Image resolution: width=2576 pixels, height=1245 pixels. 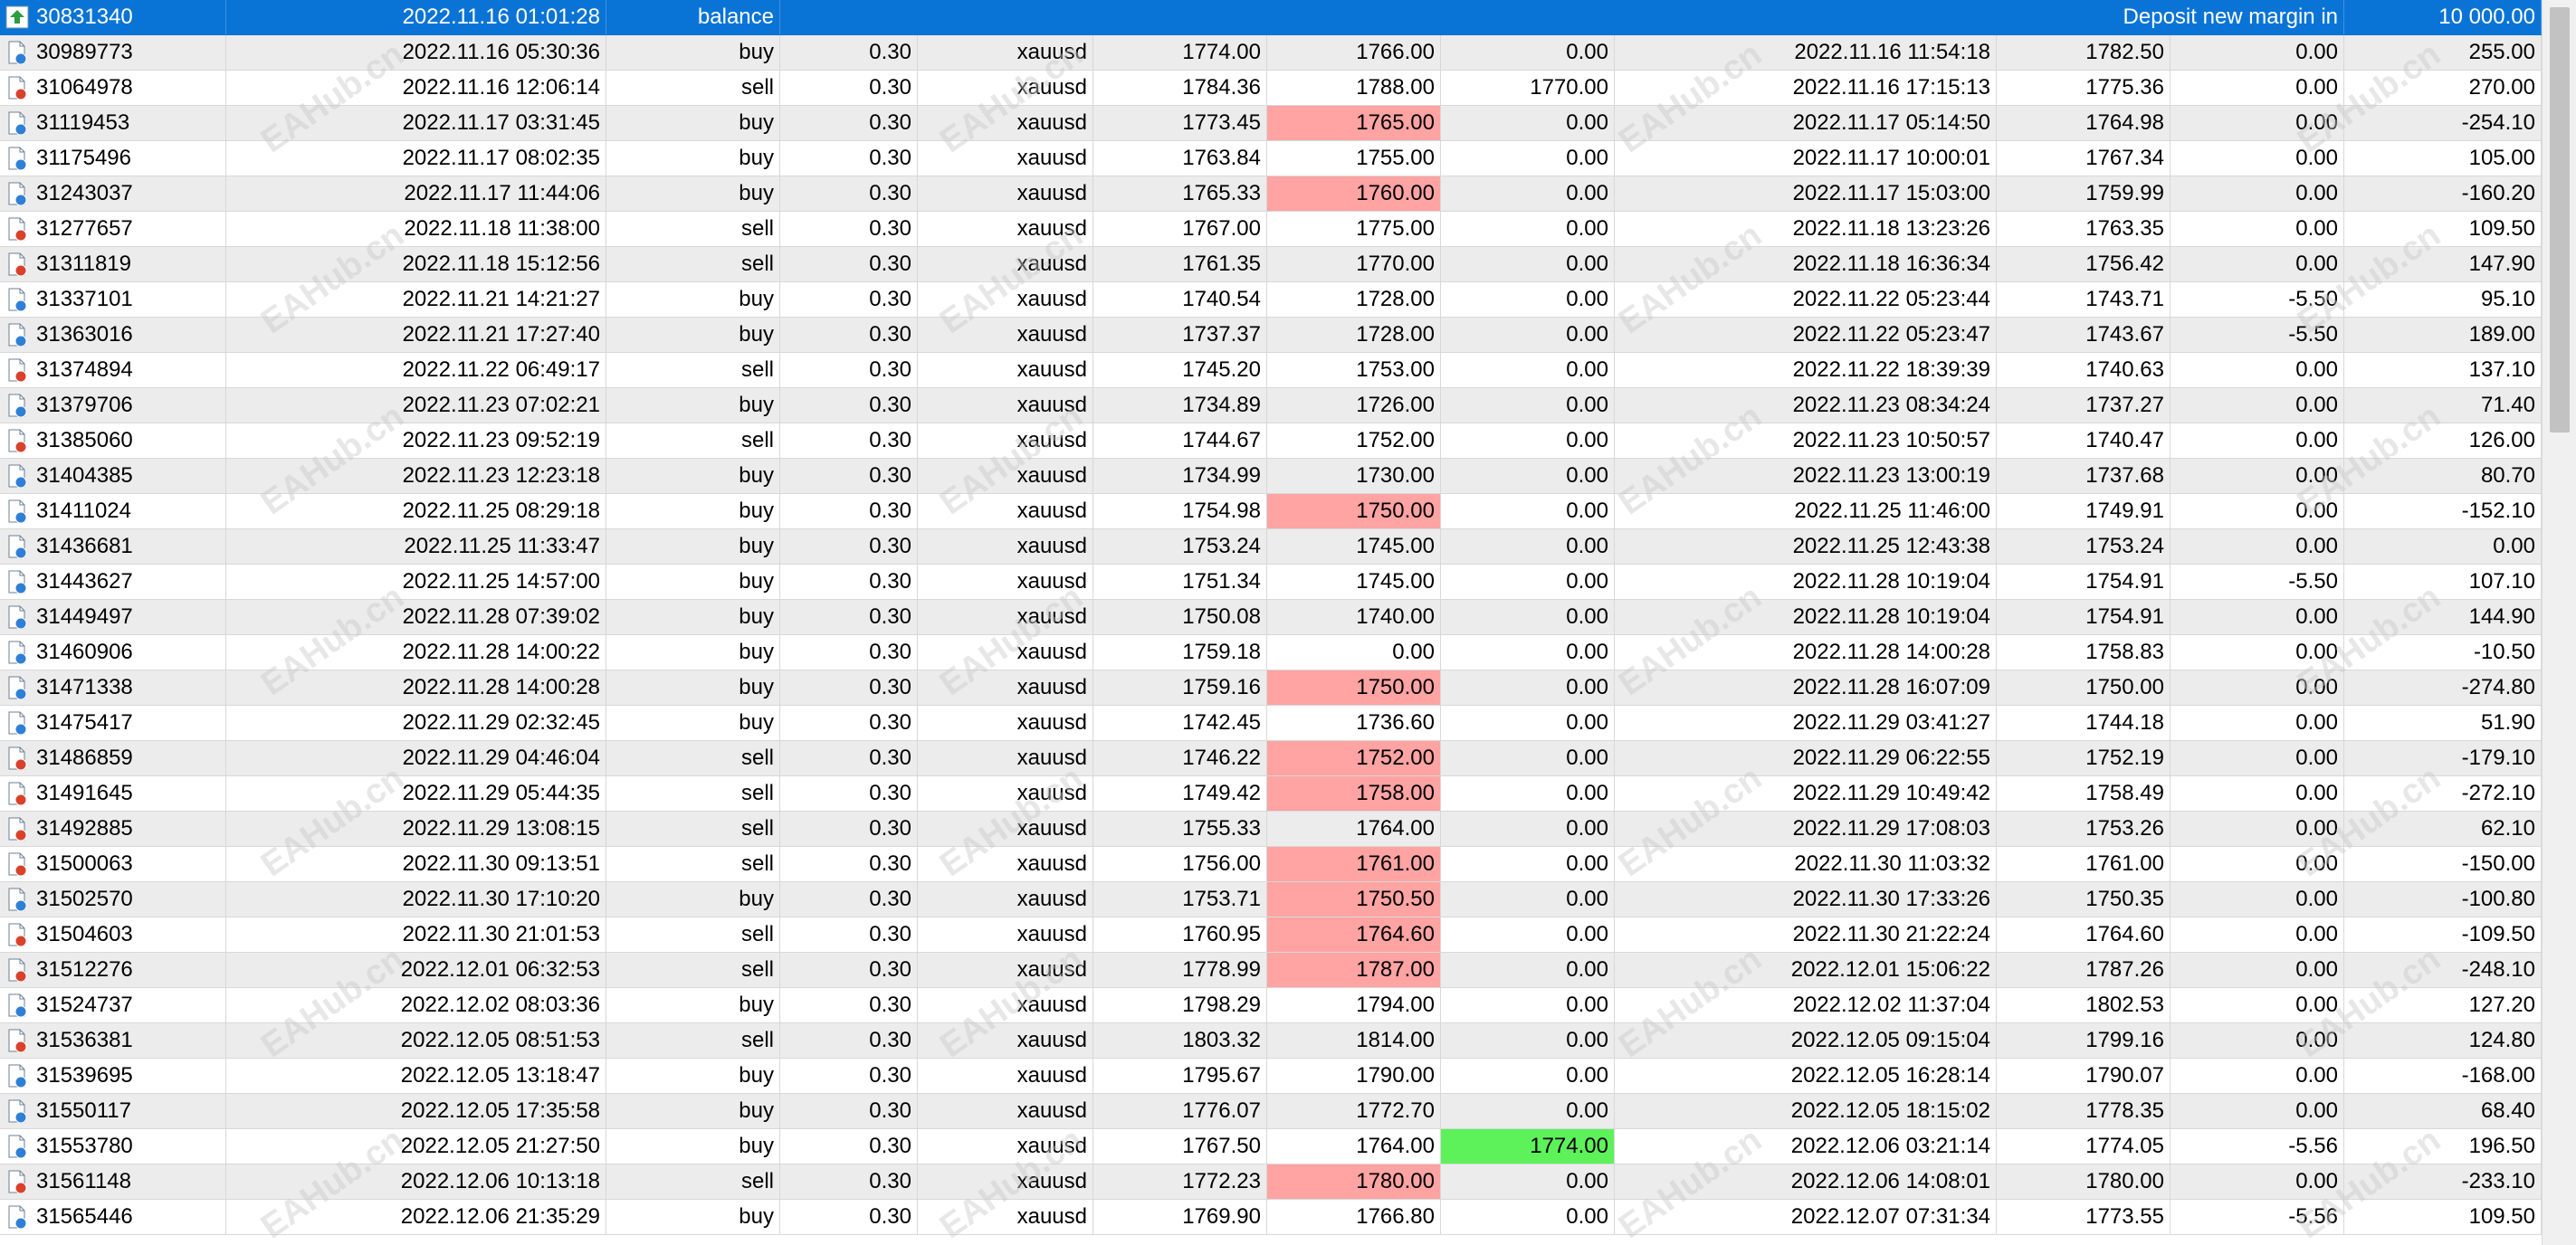 I want to click on sl-cell: 1750.00, so click(x=1354, y=687).